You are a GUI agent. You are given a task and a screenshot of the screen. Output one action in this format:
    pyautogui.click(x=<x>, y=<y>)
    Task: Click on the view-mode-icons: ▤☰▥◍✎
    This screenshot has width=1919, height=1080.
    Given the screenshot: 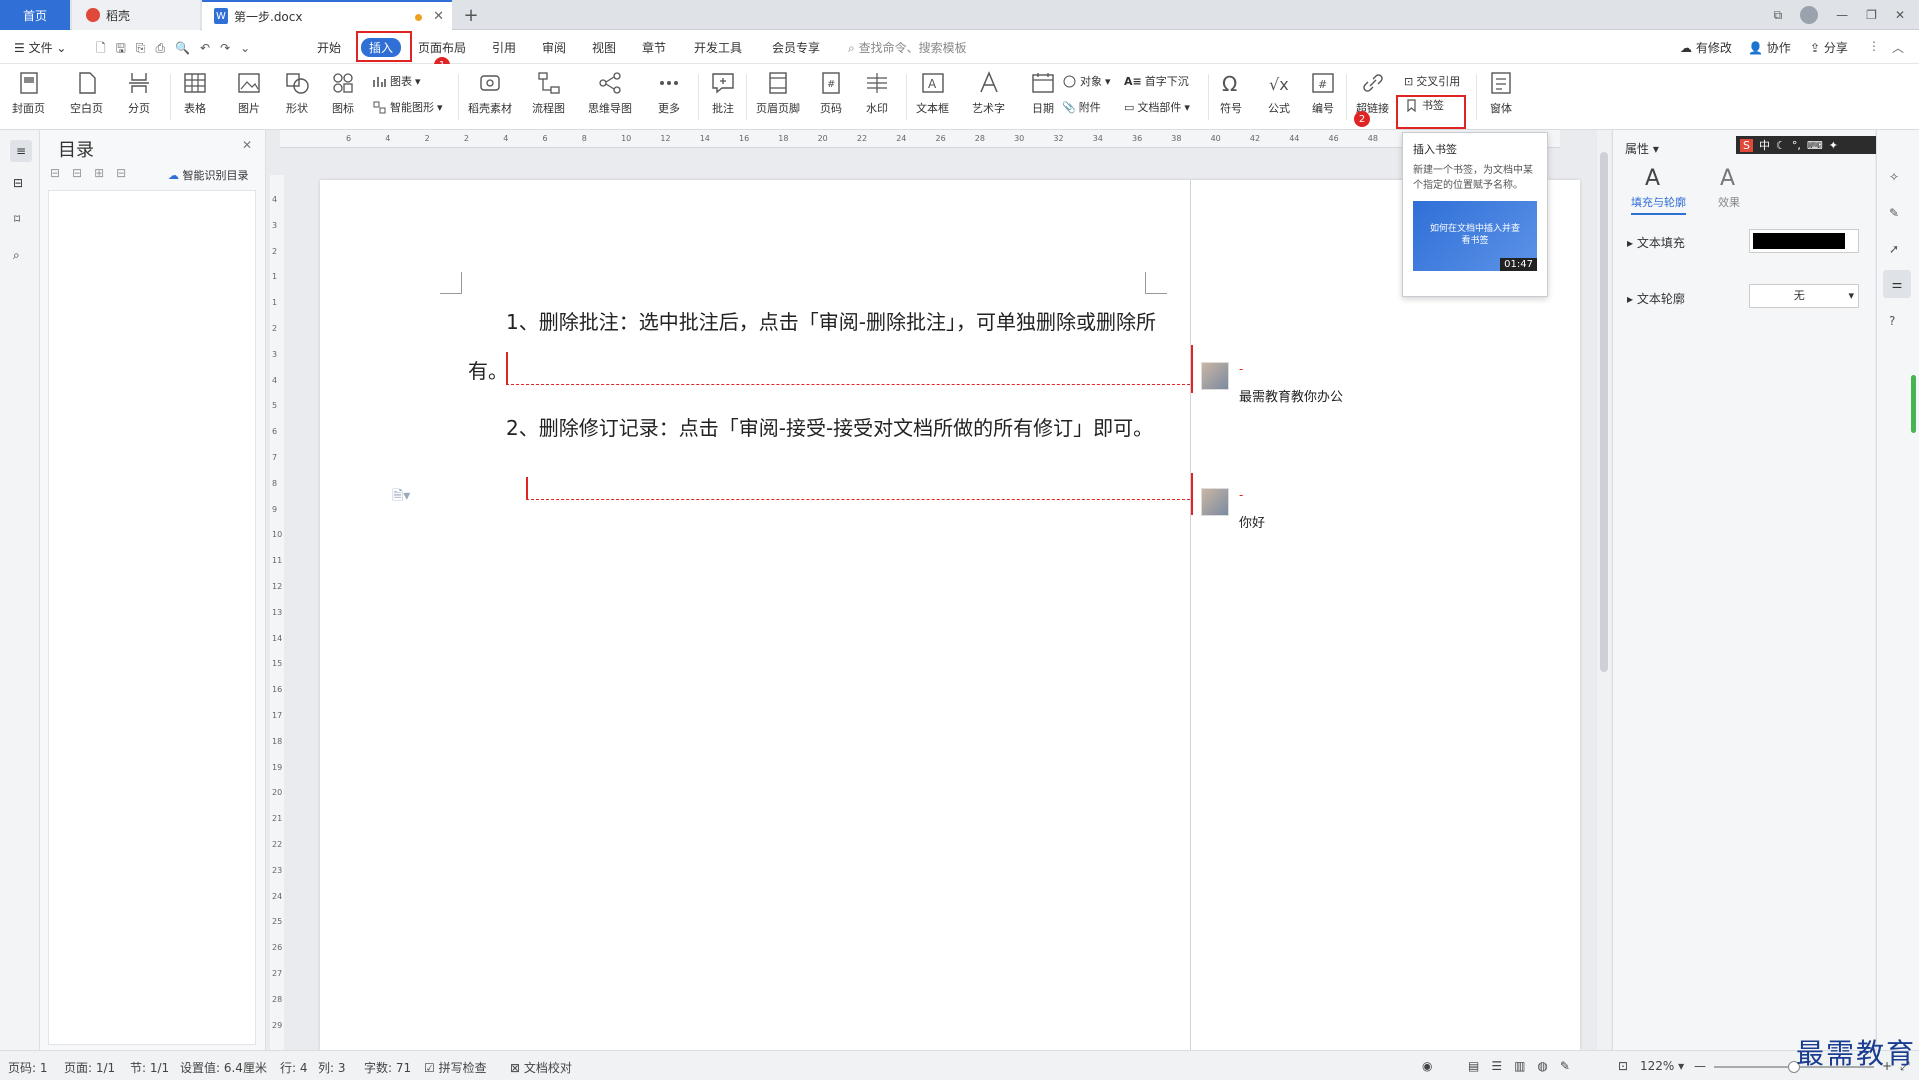 What is the action you would take?
    pyautogui.click(x=1525, y=1066)
    